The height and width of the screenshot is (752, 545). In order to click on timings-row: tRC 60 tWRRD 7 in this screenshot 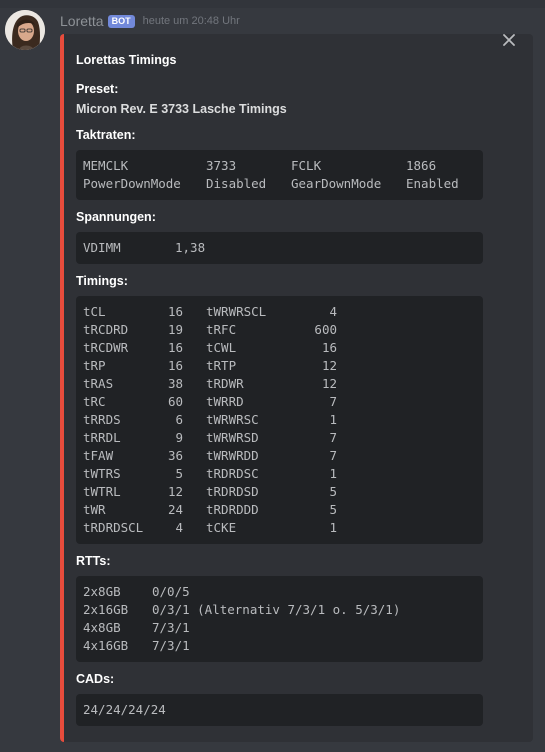, I will do `click(279, 402)`.